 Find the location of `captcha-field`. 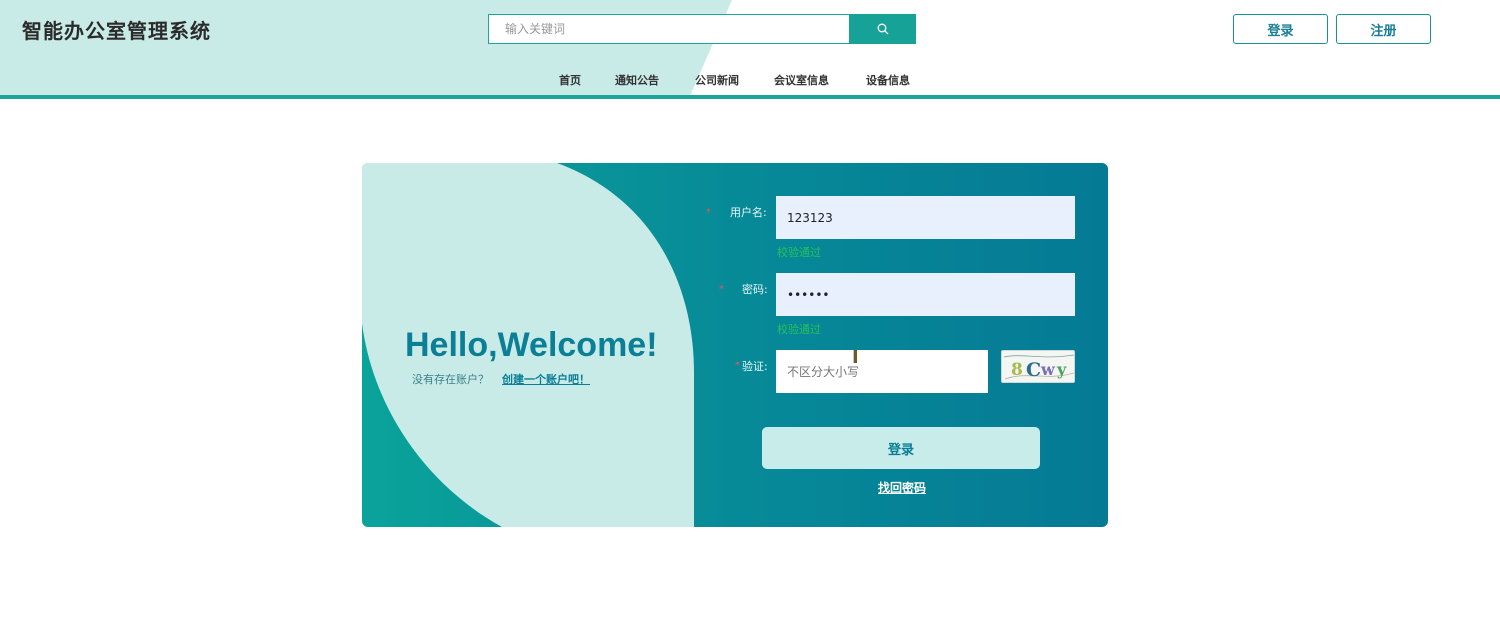

captcha-field is located at coordinates (882, 371).